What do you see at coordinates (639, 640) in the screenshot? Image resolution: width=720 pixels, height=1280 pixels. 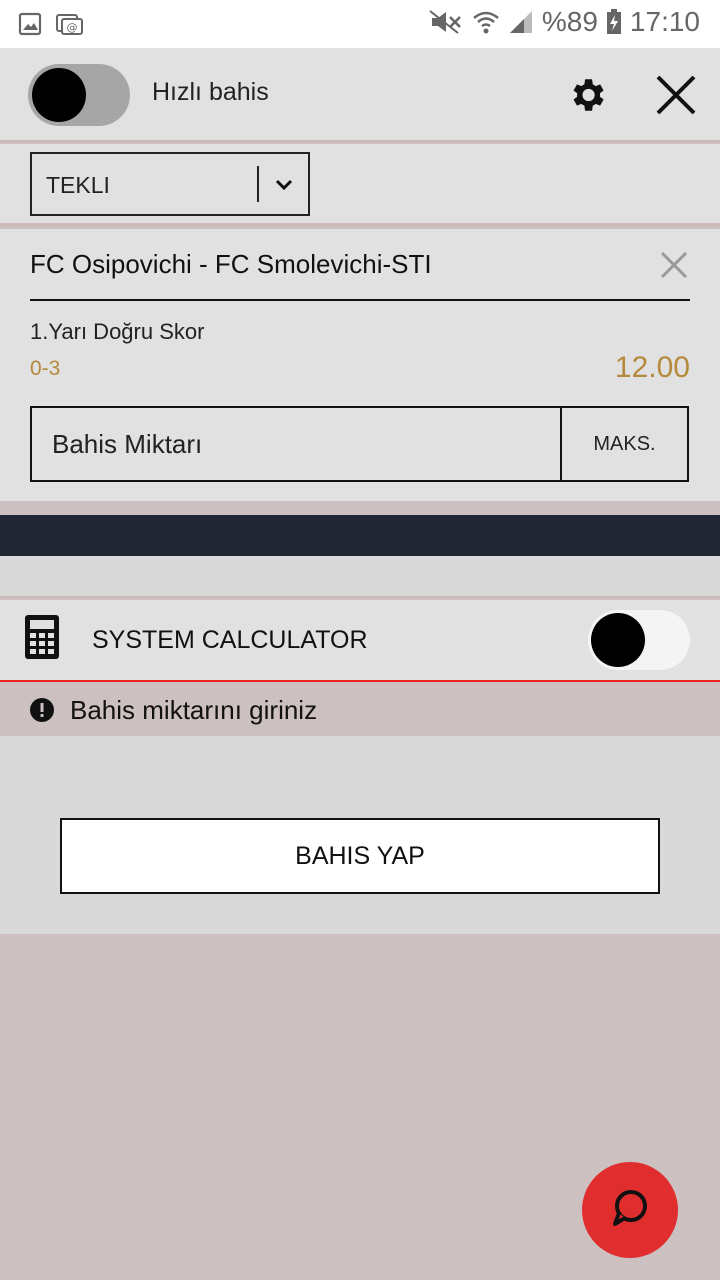 I see `system-calculator-toggle` at bounding box center [639, 640].